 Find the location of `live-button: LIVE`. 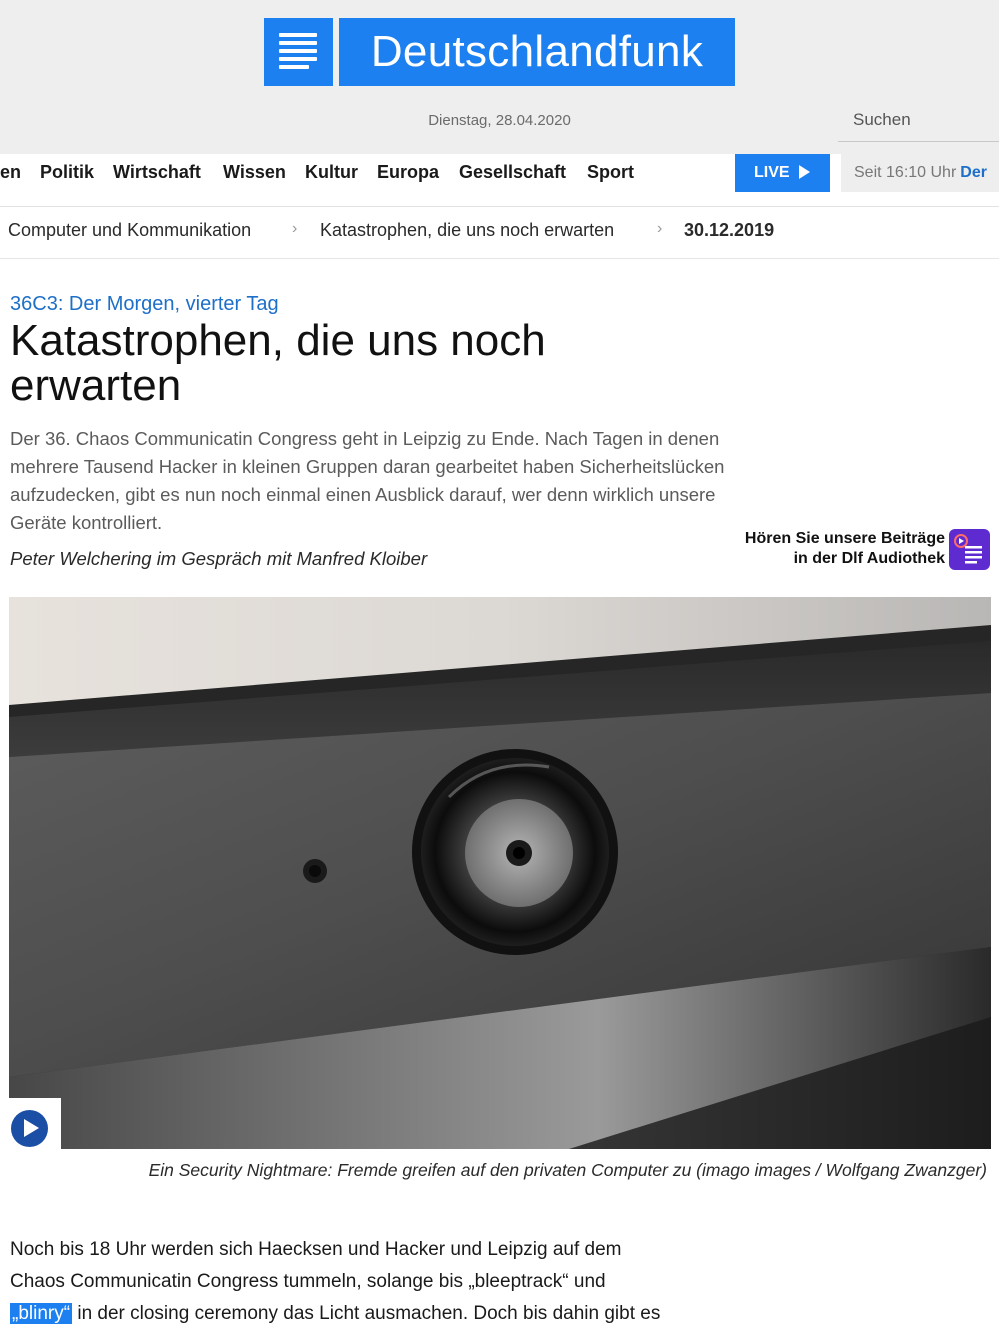

live-button: LIVE is located at coordinates (782, 173).